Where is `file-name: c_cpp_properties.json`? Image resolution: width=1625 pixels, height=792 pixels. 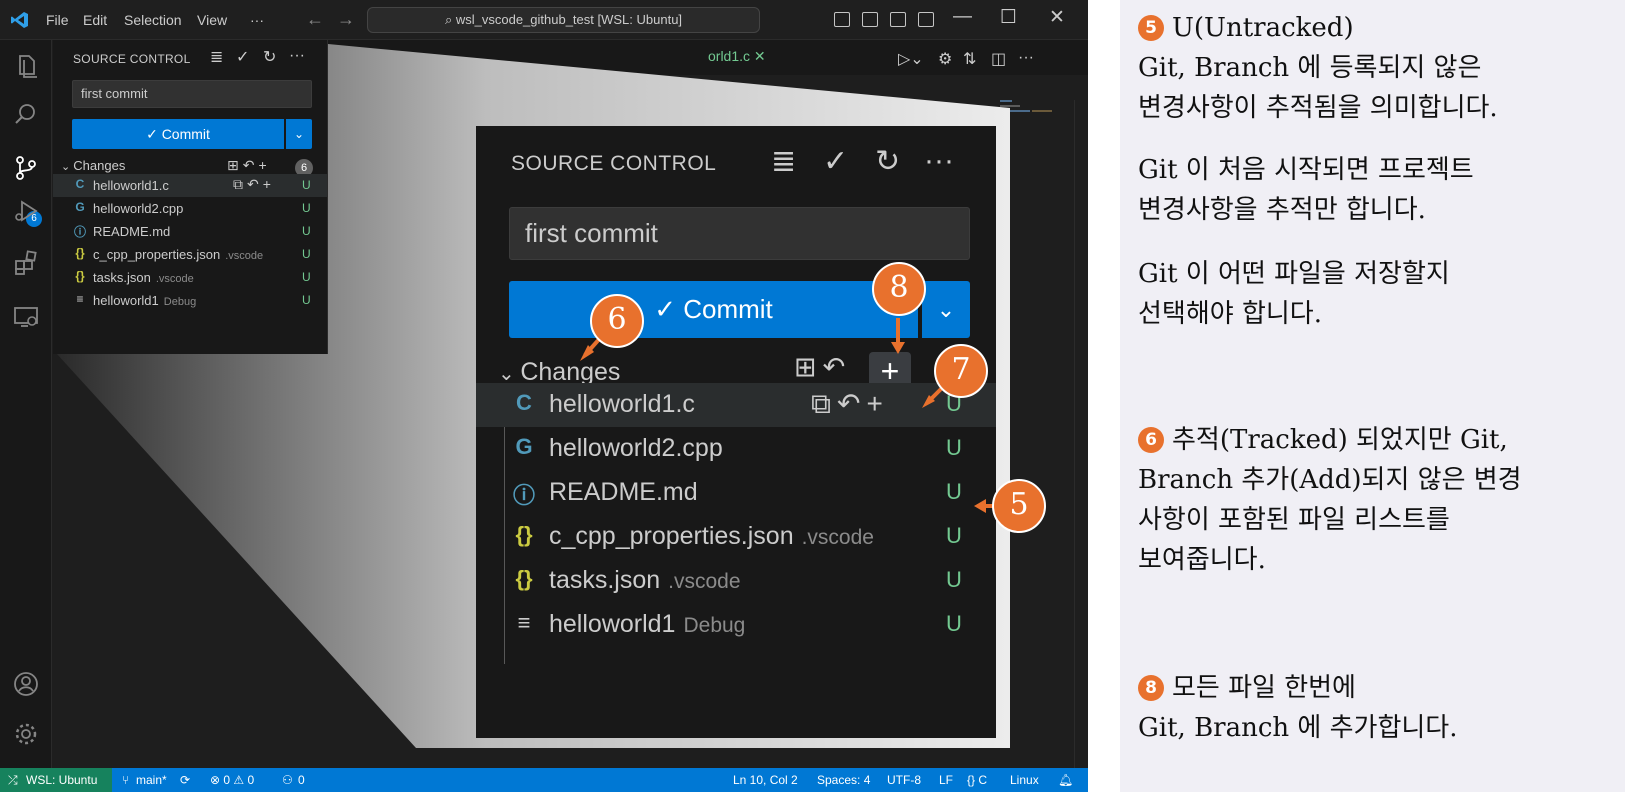
file-name: c_cpp_properties.json is located at coordinates (157, 254).